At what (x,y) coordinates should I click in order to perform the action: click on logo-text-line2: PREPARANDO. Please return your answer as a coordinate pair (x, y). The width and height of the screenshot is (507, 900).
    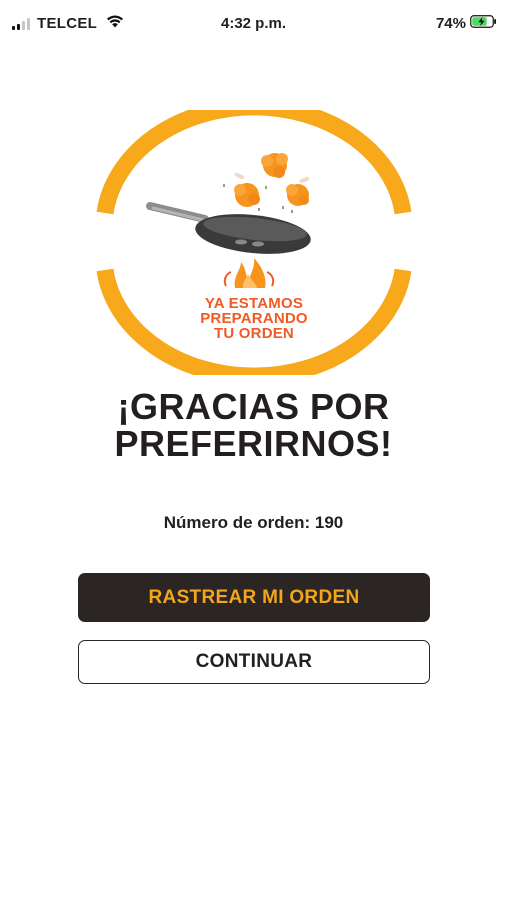
    Looking at the image, I should click on (254, 318).